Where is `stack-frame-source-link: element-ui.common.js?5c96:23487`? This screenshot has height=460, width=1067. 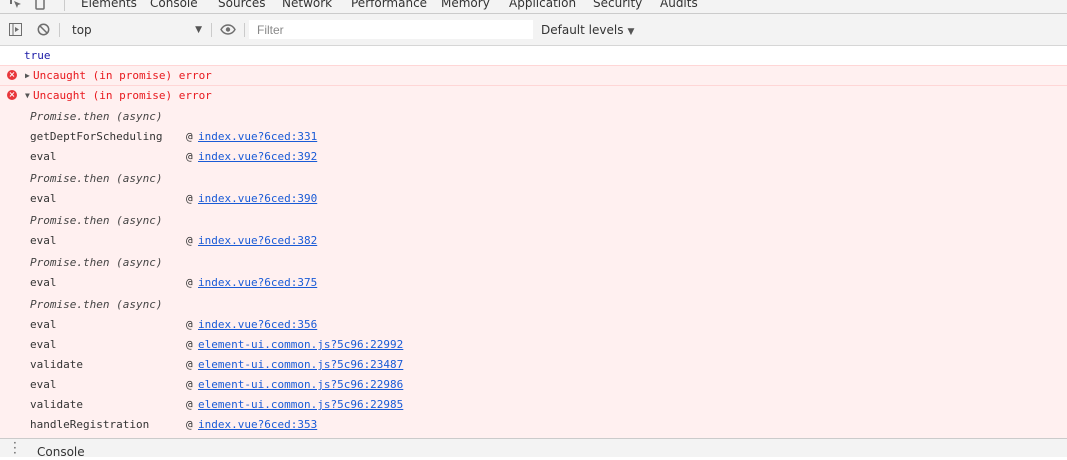
stack-frame-source-link: element-ui.common.js?5c96:23487 is located at coordinates (300, 364).